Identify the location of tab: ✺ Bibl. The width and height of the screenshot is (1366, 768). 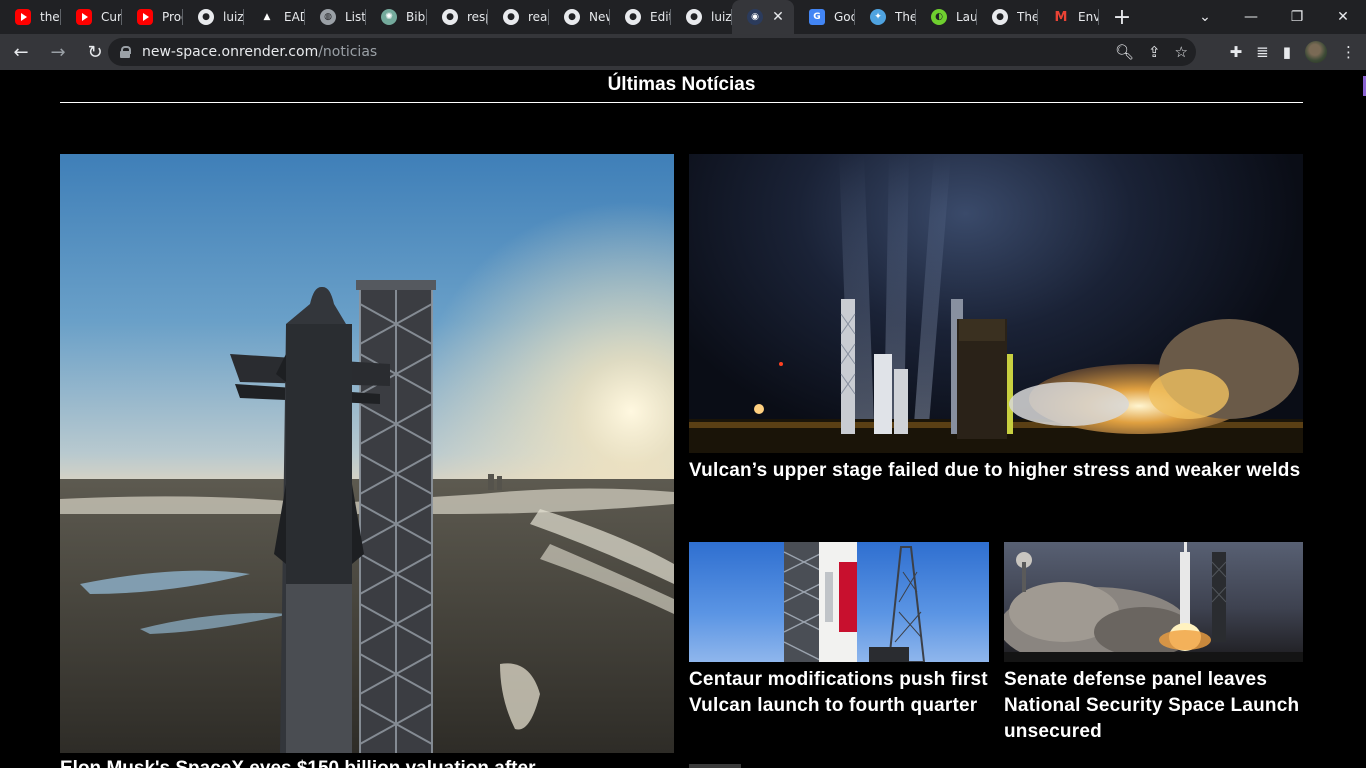
(396, 17).